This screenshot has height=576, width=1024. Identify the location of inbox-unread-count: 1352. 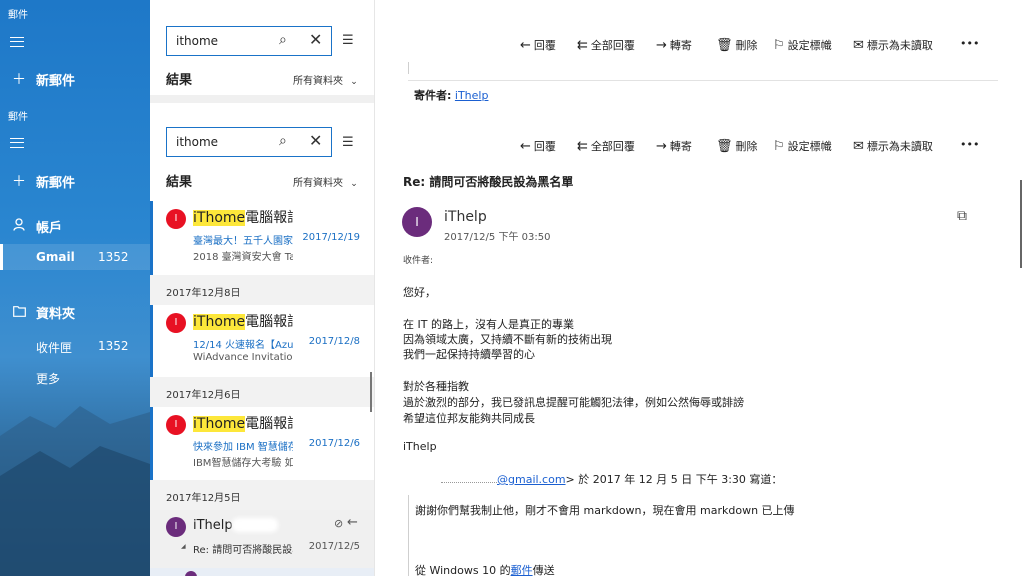
(113, 346).